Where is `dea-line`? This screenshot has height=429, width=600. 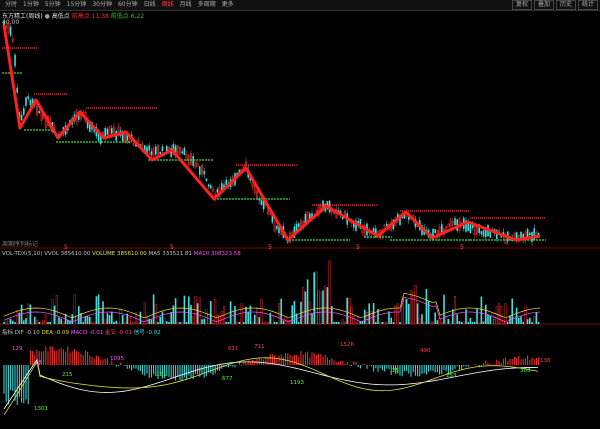
dea-line is located at coordinates (271, 386).